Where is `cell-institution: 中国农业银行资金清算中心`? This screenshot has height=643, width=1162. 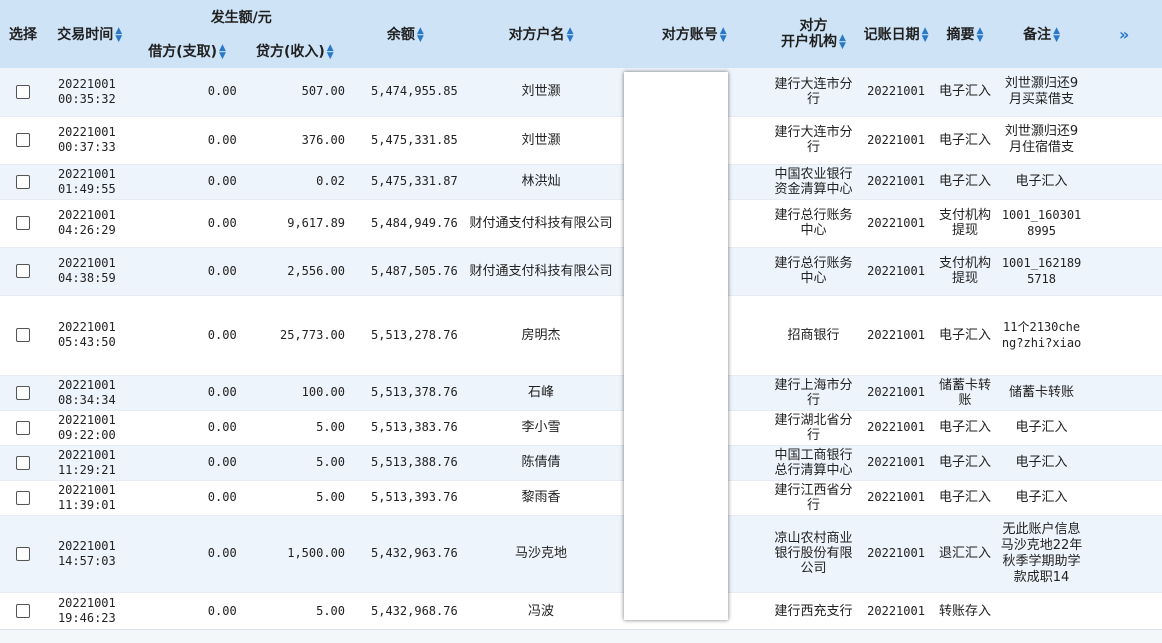
cell-institution: 中国农业银行资金清算中心 is located at coordinates (813, 182).